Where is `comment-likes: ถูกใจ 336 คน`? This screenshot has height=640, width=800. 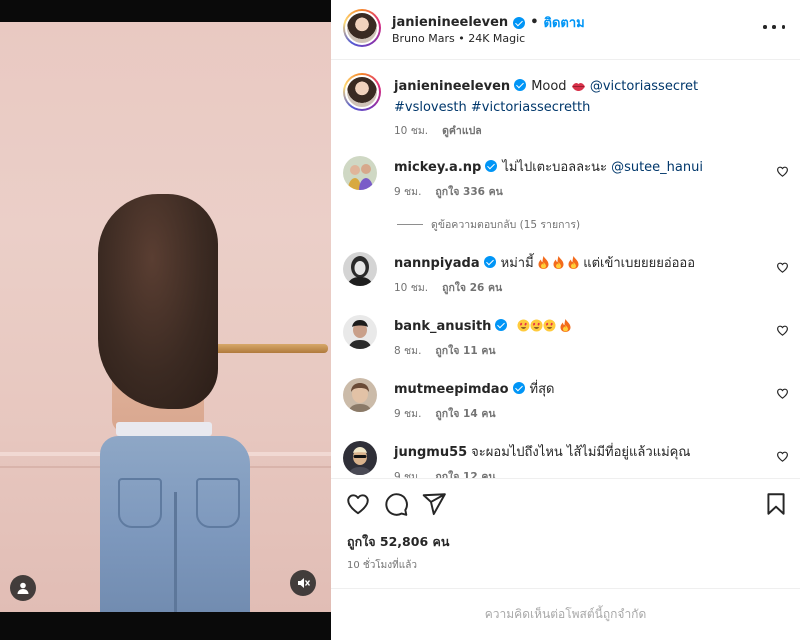
comment-likes: ถูกใจ 336 คน is located at coordinates (468, 191).